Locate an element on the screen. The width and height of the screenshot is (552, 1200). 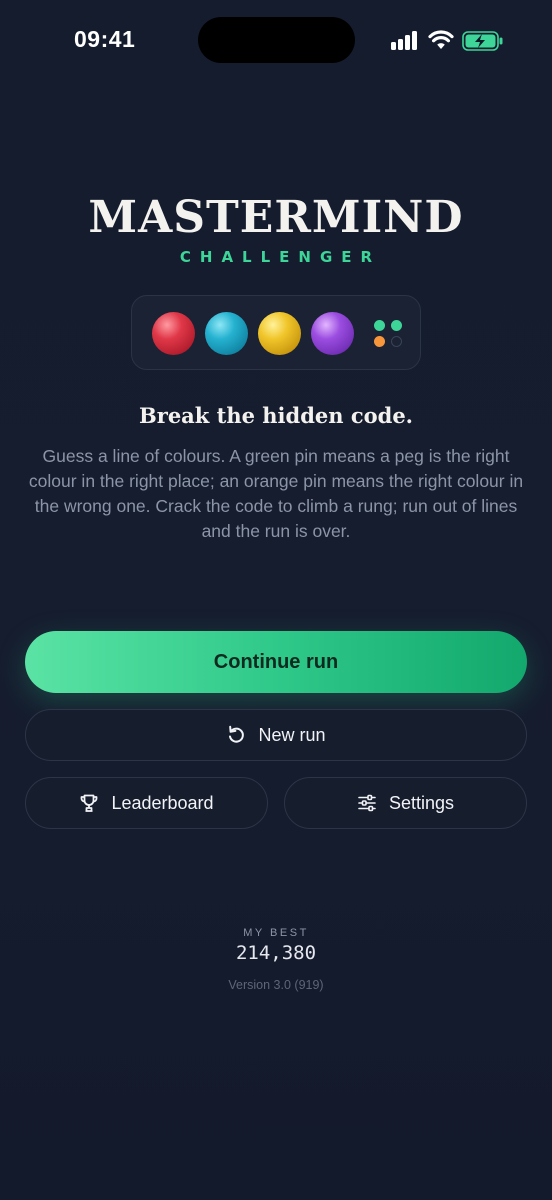
orange-feedback-pin is located at coordinates (379, 341).